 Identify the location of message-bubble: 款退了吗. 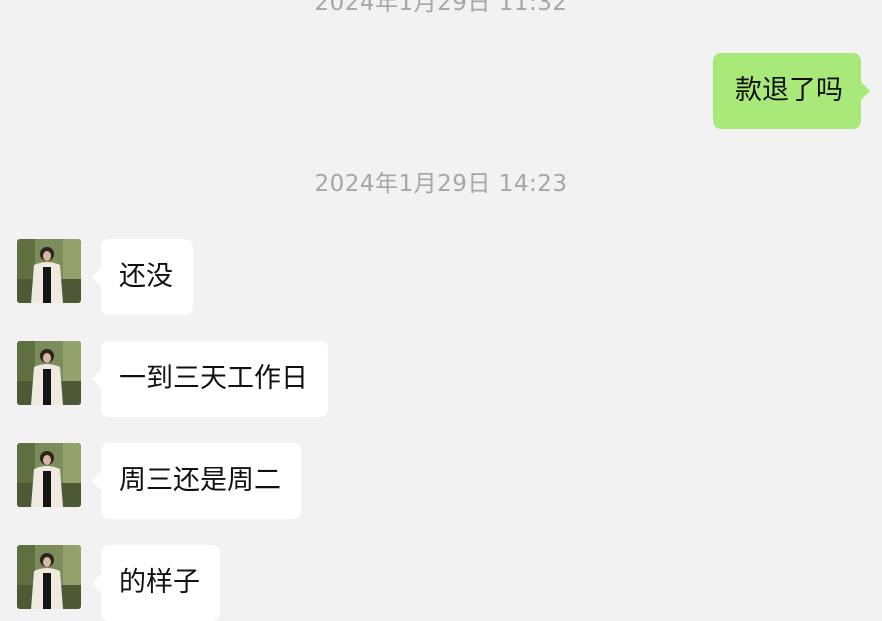
(791, 91).